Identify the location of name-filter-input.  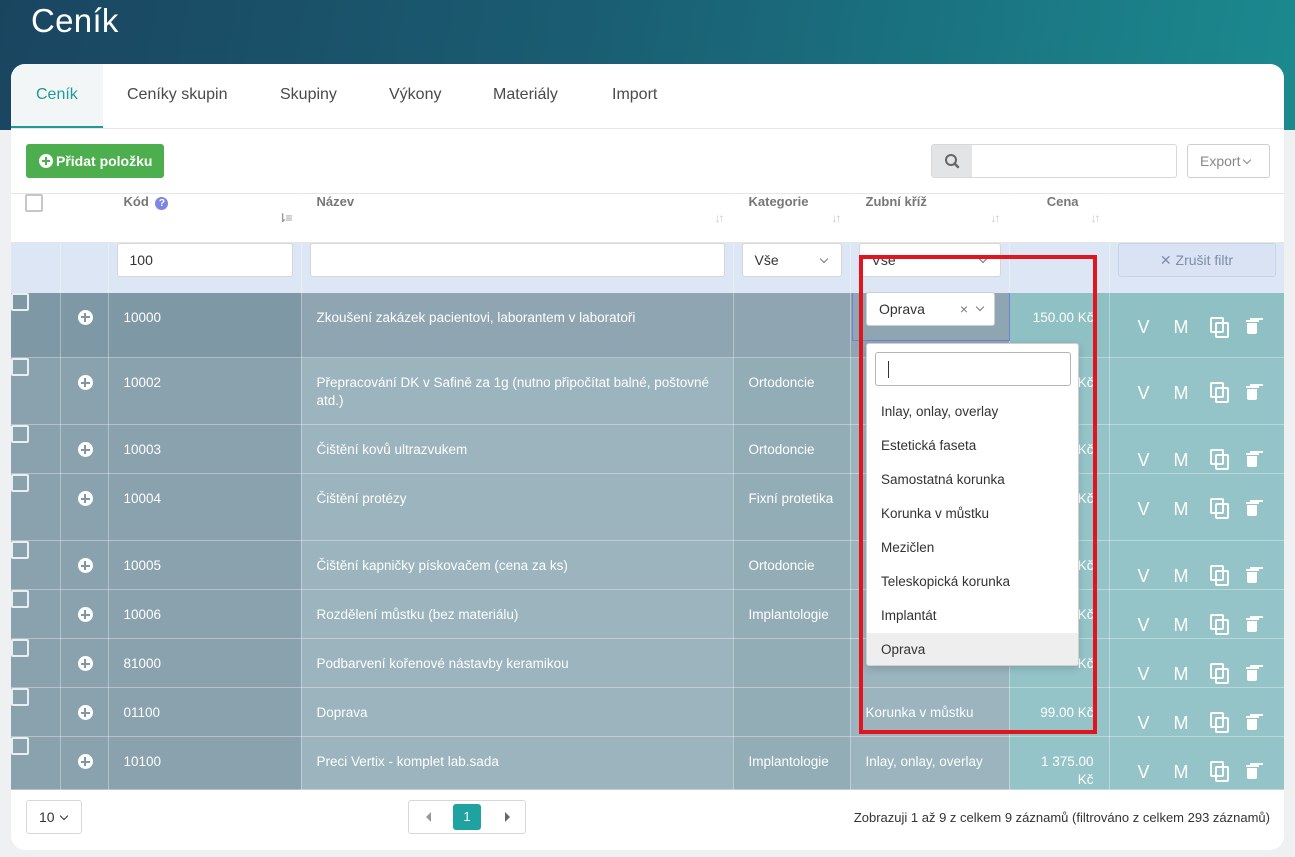
(517, 260).